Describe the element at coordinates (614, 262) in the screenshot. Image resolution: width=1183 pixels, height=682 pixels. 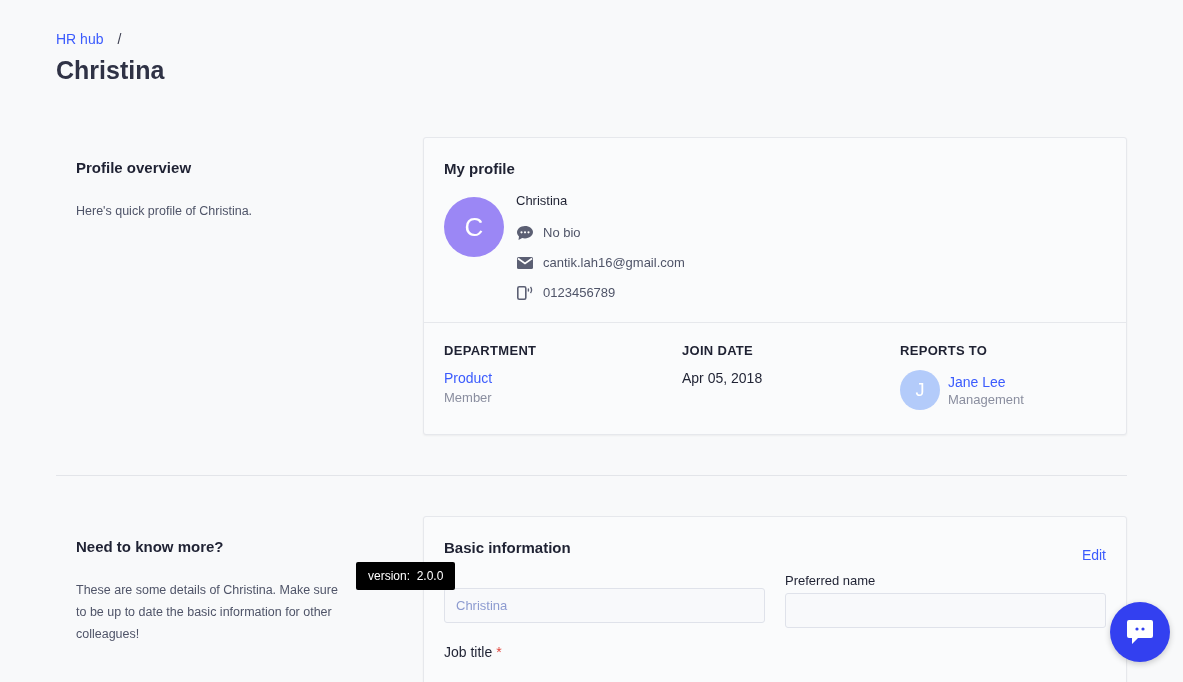
I see `email-text: cantik.lah16@gmail.com` at that location.